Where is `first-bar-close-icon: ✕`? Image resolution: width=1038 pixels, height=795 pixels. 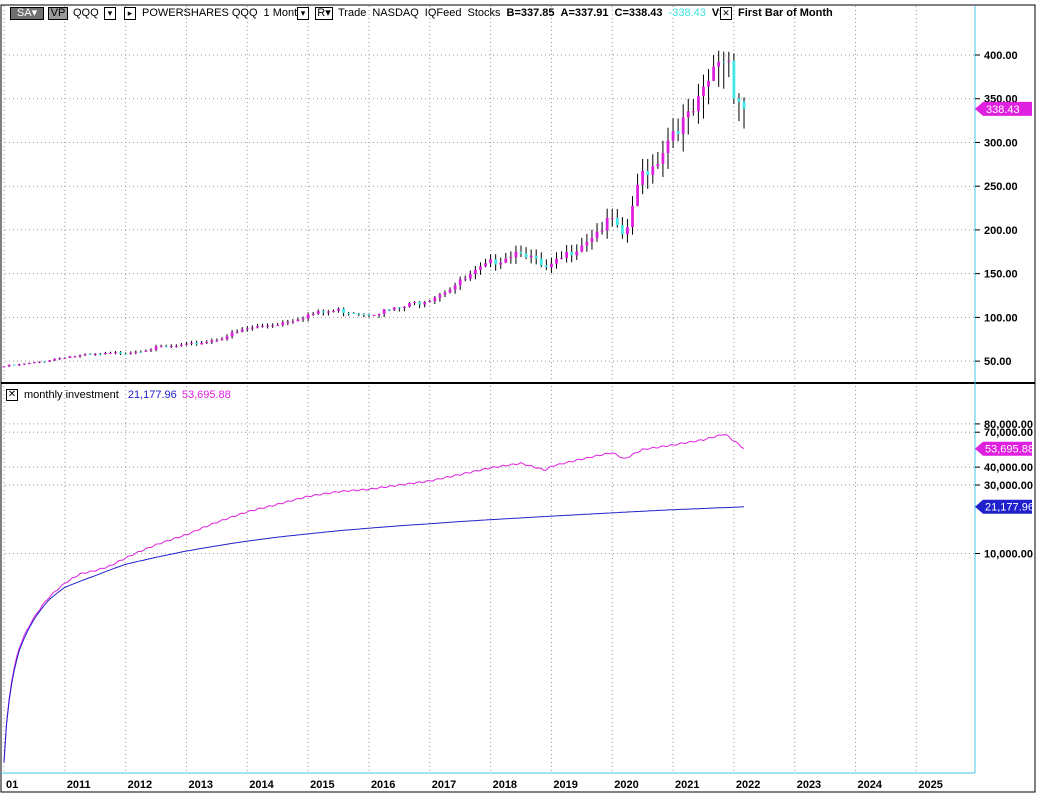 first-bar-close-icon: ✕ is located at coordinates (726, 13).